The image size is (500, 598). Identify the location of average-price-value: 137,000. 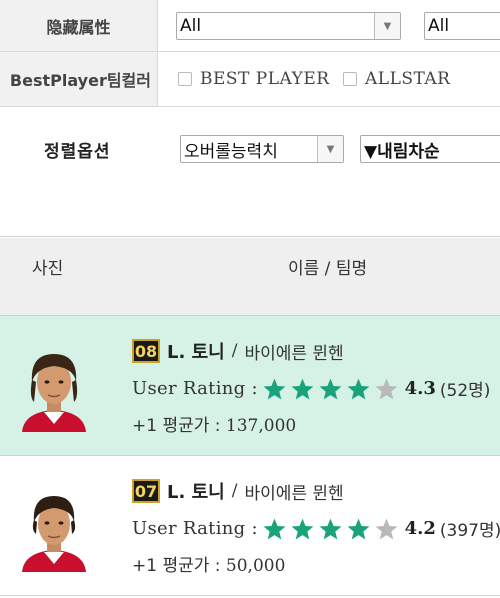
(261, 426).